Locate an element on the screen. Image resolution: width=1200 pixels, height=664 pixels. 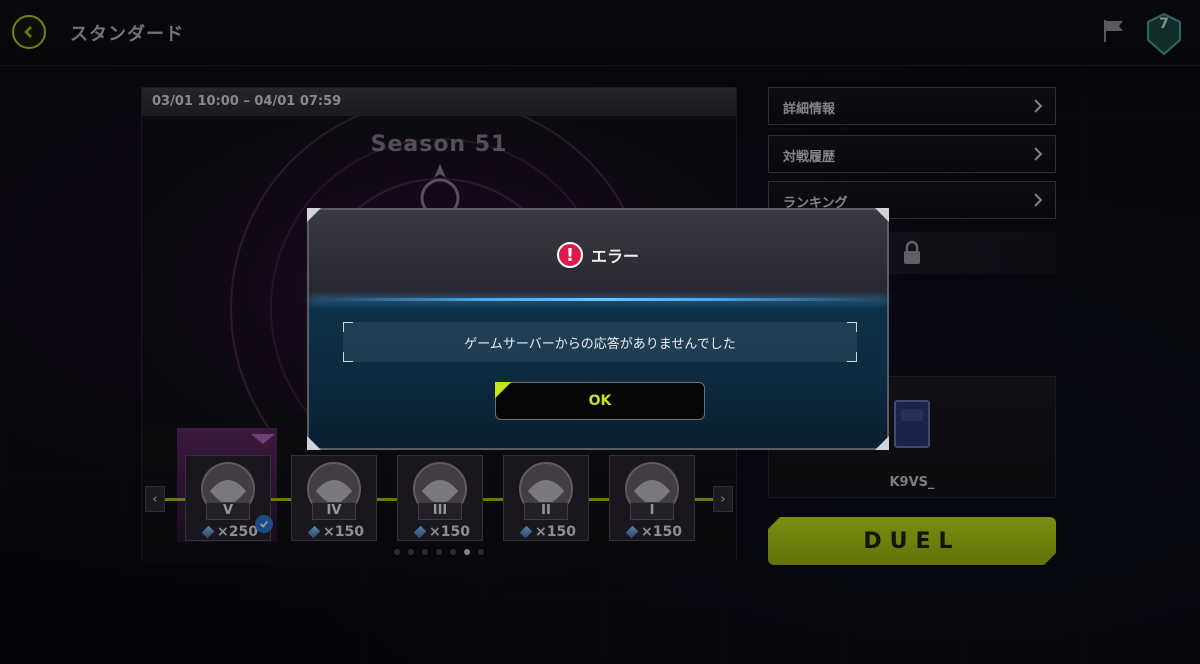
ok-label: OK is located at coordinates (600, 401).